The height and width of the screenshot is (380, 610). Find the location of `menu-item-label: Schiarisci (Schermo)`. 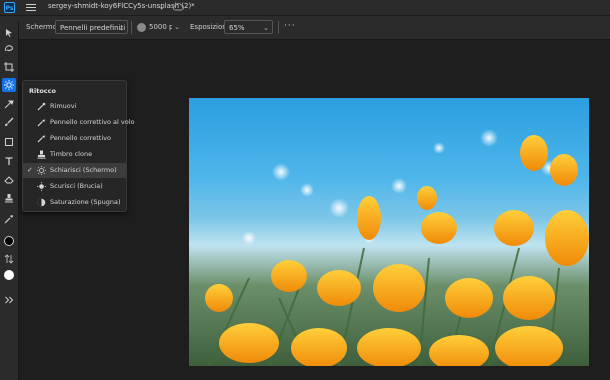

menu-item-label: Schiarisci (Schermo) is located at coordinates (83, 170).